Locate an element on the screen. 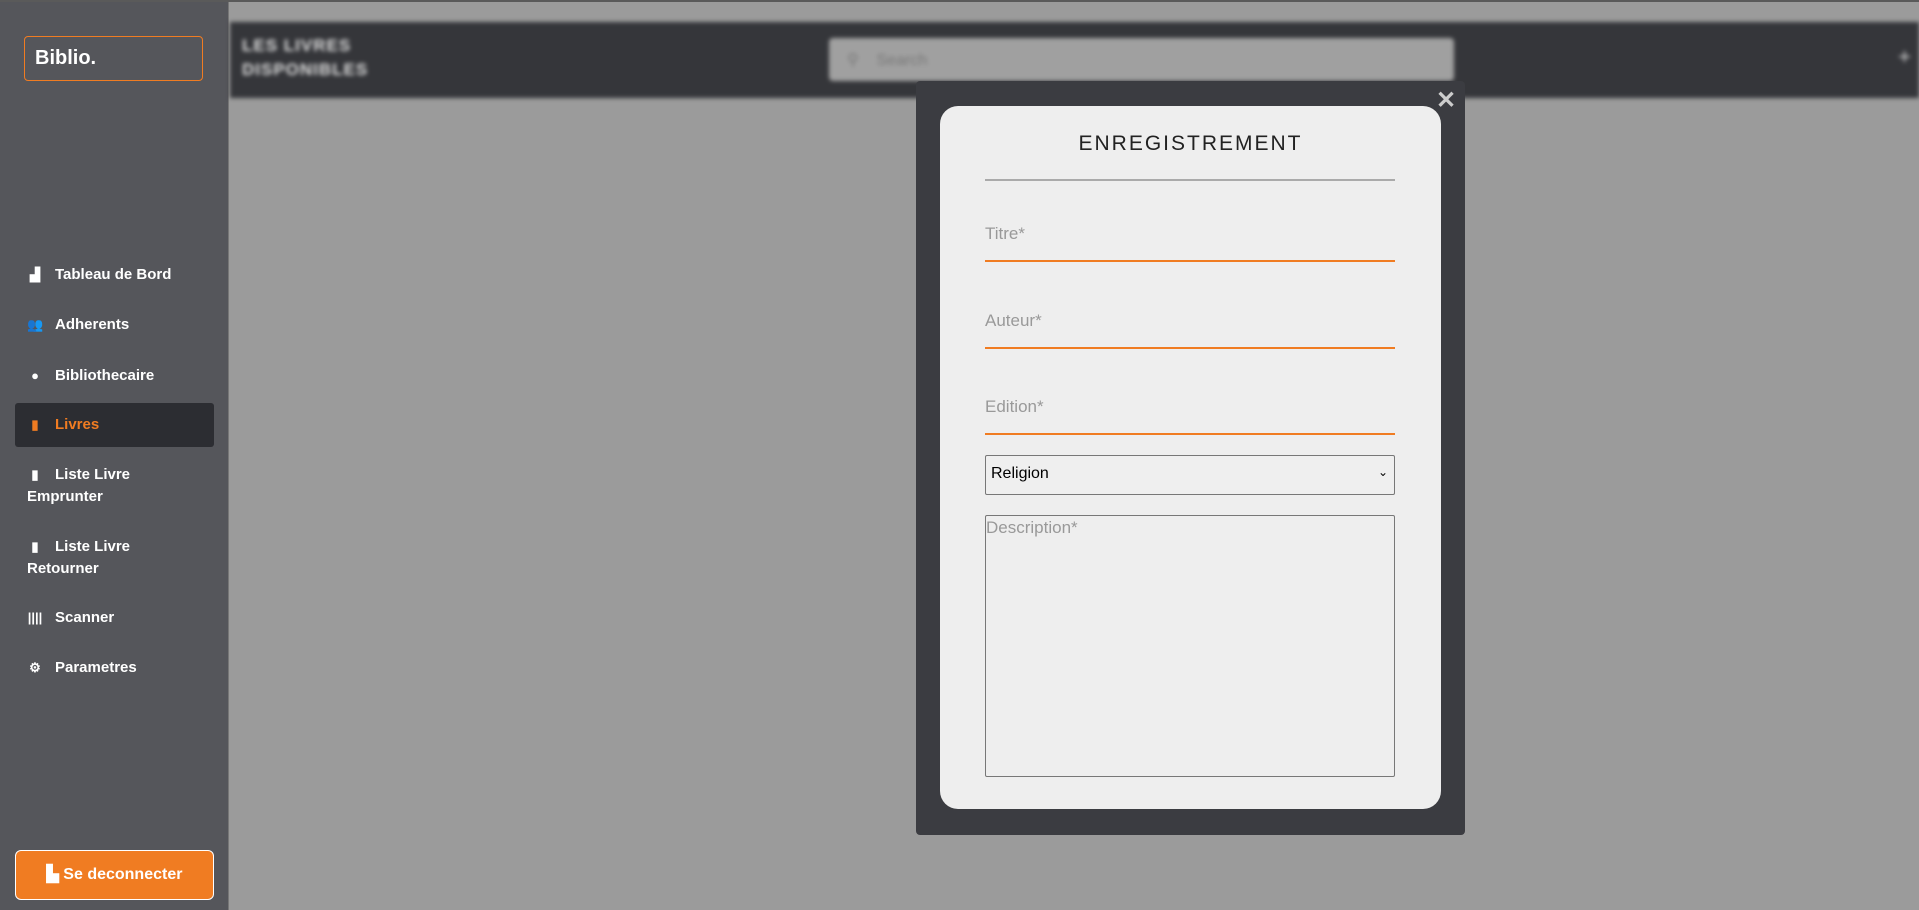  search-icon: ⚲ is located at coordinates (855, 60).